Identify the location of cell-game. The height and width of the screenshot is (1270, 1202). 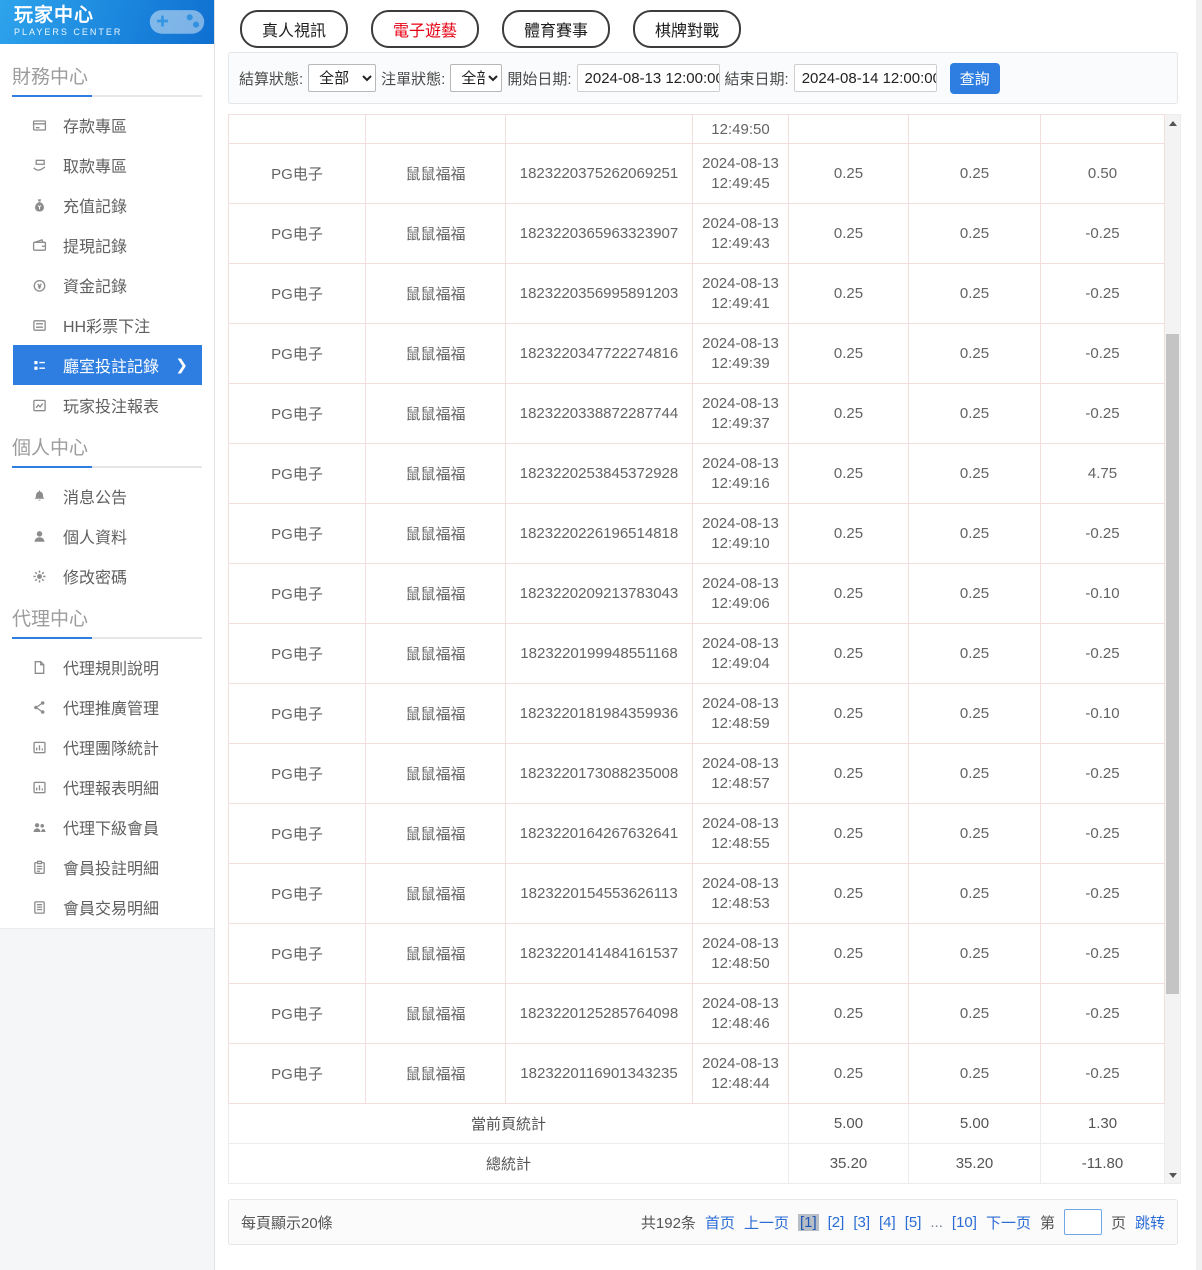
(297, 129).